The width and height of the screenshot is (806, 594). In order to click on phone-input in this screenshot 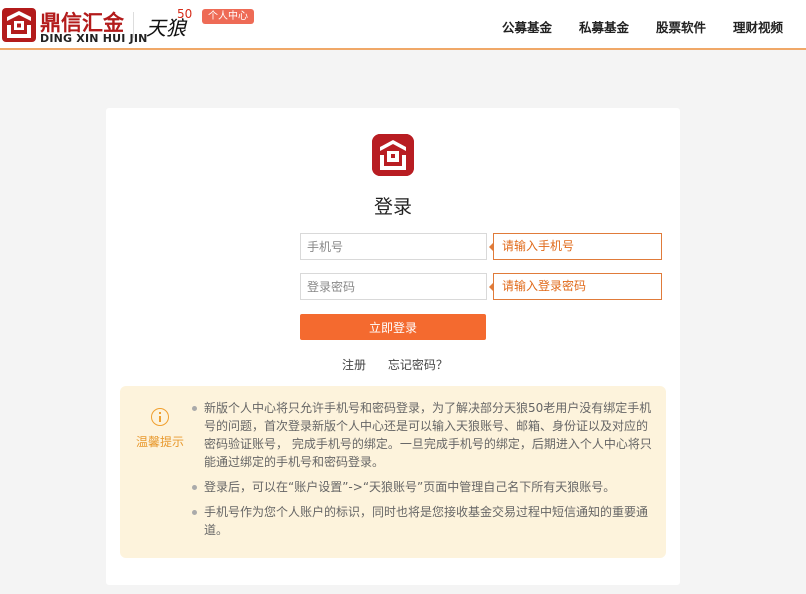, I will do `click(393, 246)`.